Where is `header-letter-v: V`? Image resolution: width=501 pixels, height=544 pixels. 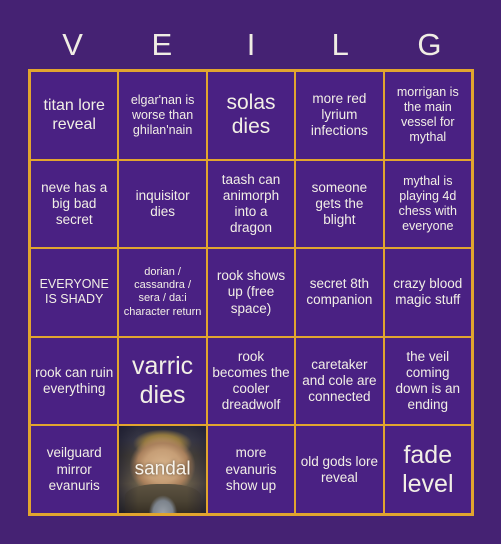
header-letter-v: V is located at coordinates (72, 44).